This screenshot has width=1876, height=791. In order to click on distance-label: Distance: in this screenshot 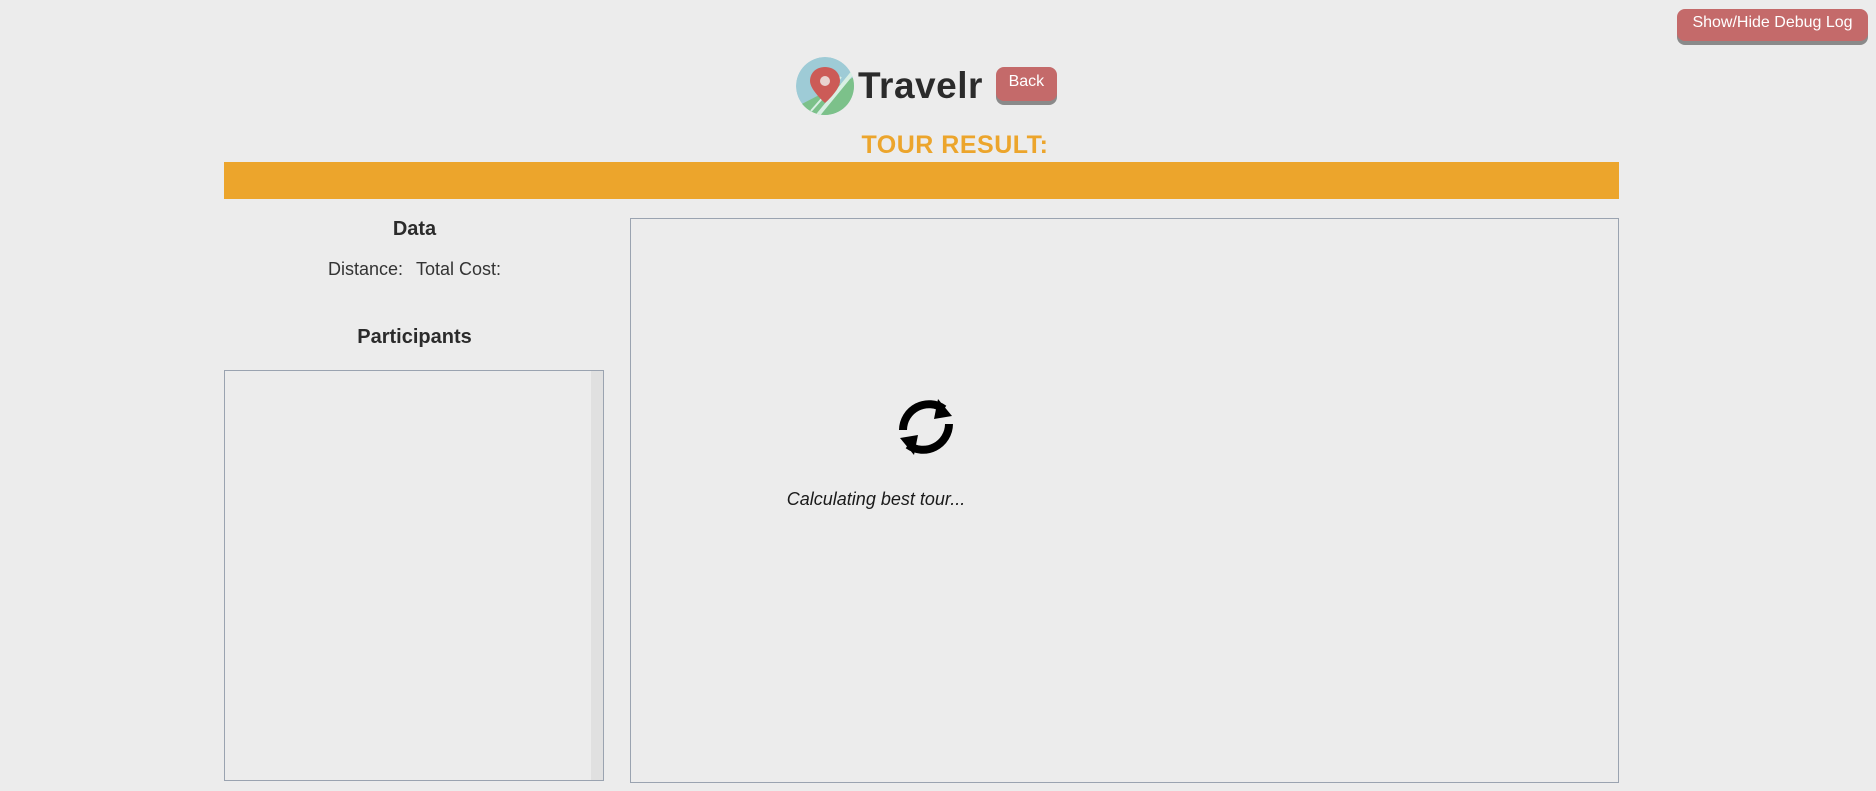, I will do `click(365, 269)`.